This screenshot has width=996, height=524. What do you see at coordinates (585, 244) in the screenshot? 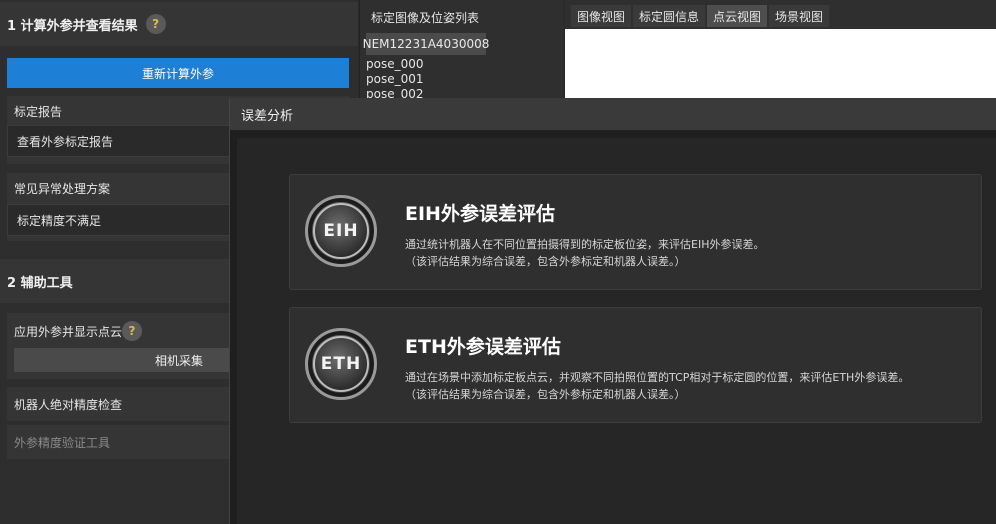
I see `eih-desc-line1: 通过统计机器人在不同位置拍摄得到的标定板位姿，来评估EIH外参误差。` at bounding box center [585, 244].